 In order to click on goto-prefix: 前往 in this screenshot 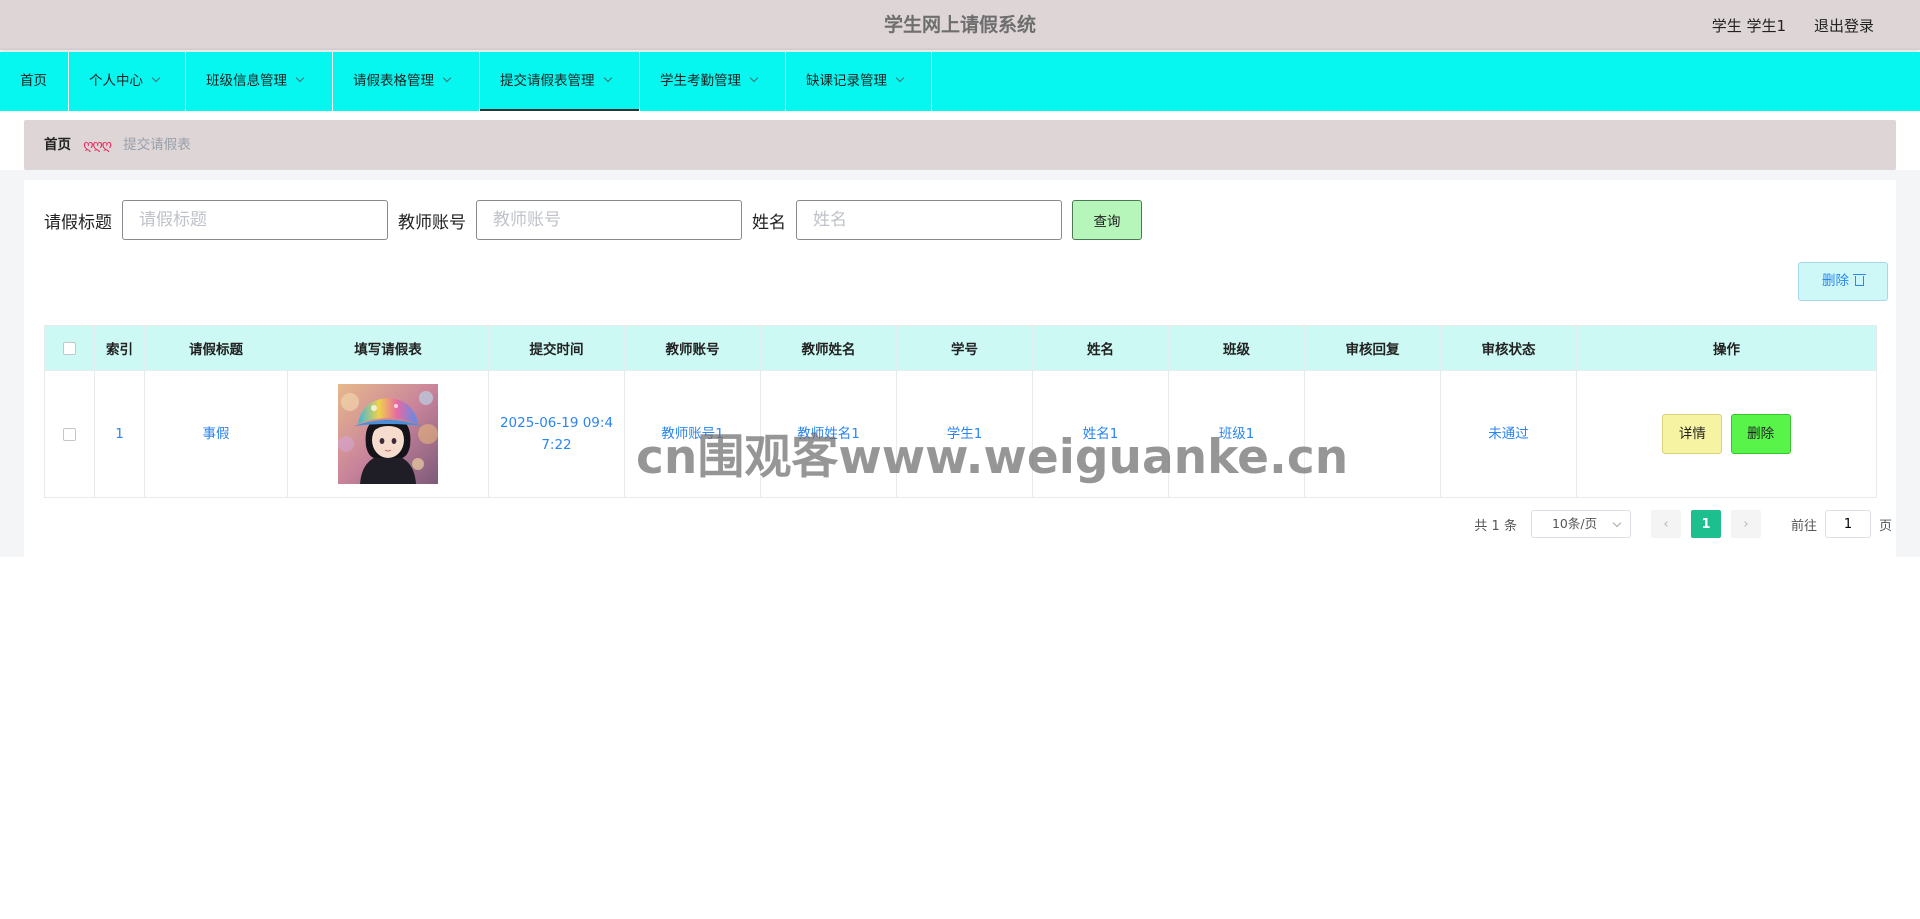, I will do `click(1803, 526)`.